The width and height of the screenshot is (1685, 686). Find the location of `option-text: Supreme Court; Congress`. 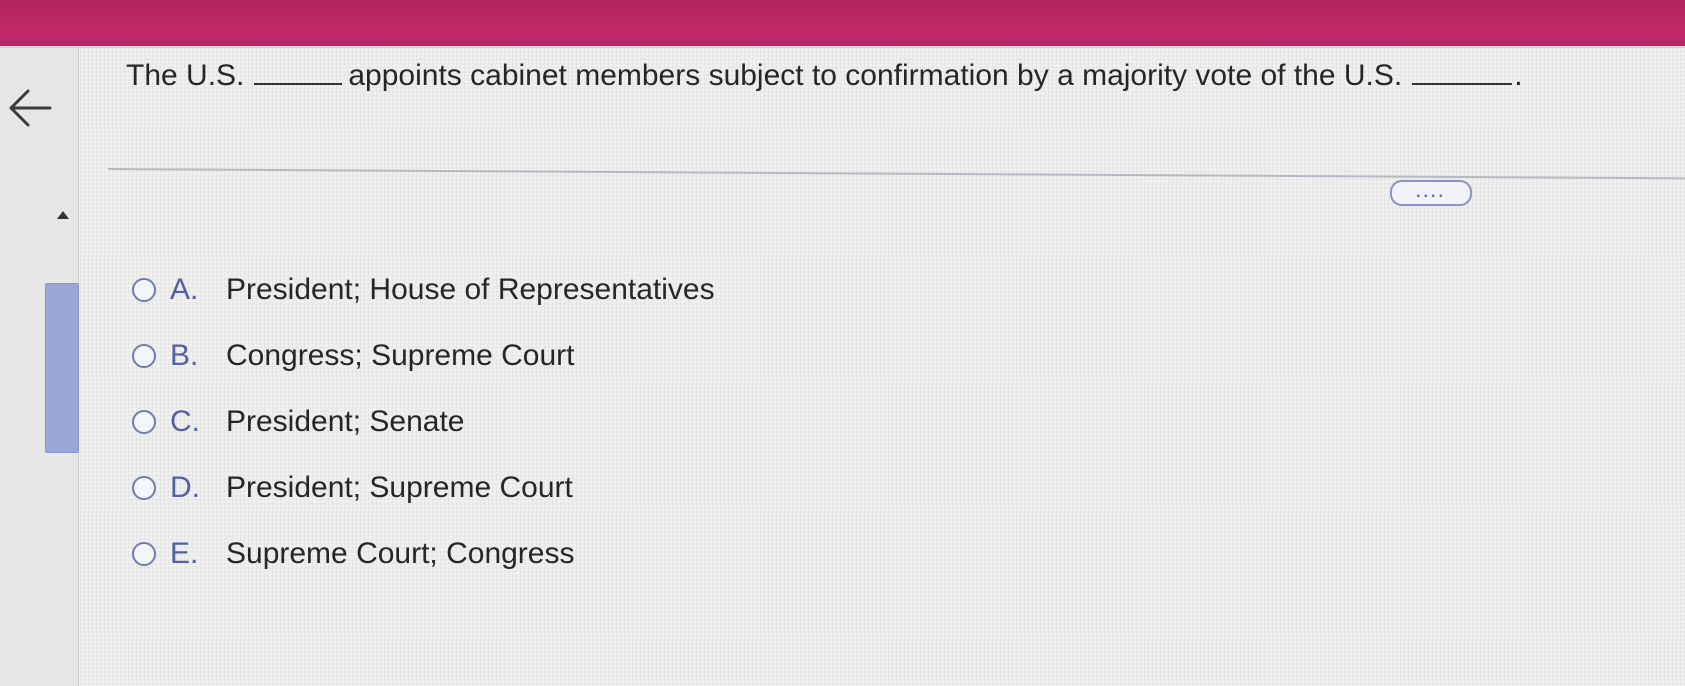

option-text: Supreme Court; Congress is located at coordinates (400, 553).